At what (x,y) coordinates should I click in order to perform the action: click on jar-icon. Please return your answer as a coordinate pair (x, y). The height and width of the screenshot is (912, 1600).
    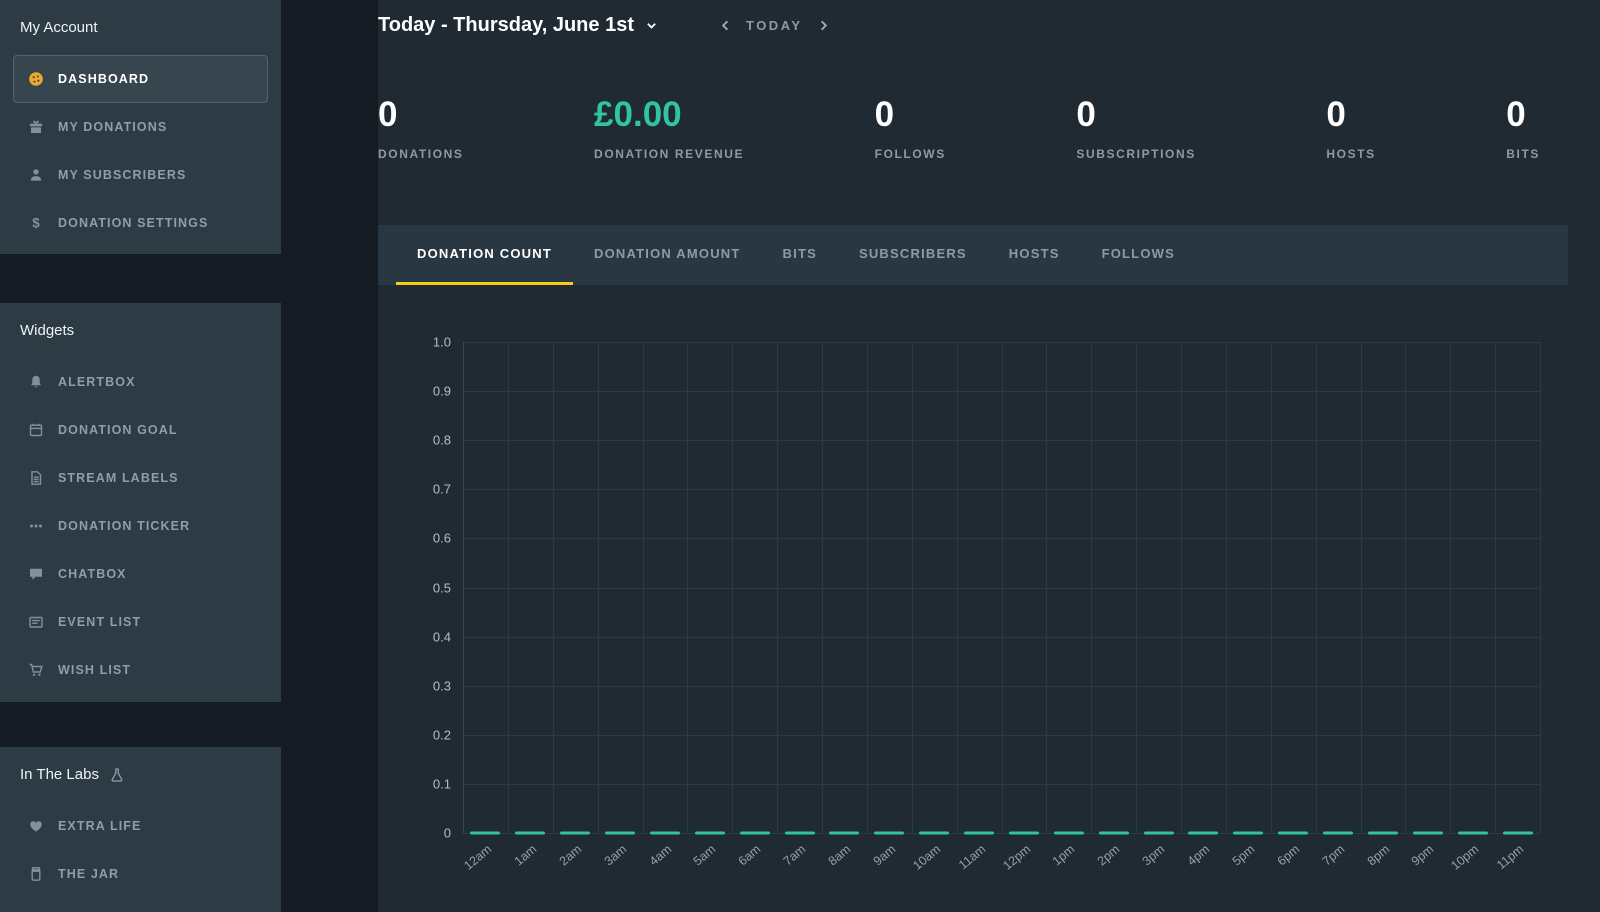
    Looking at the image, I should click on (36, 874).